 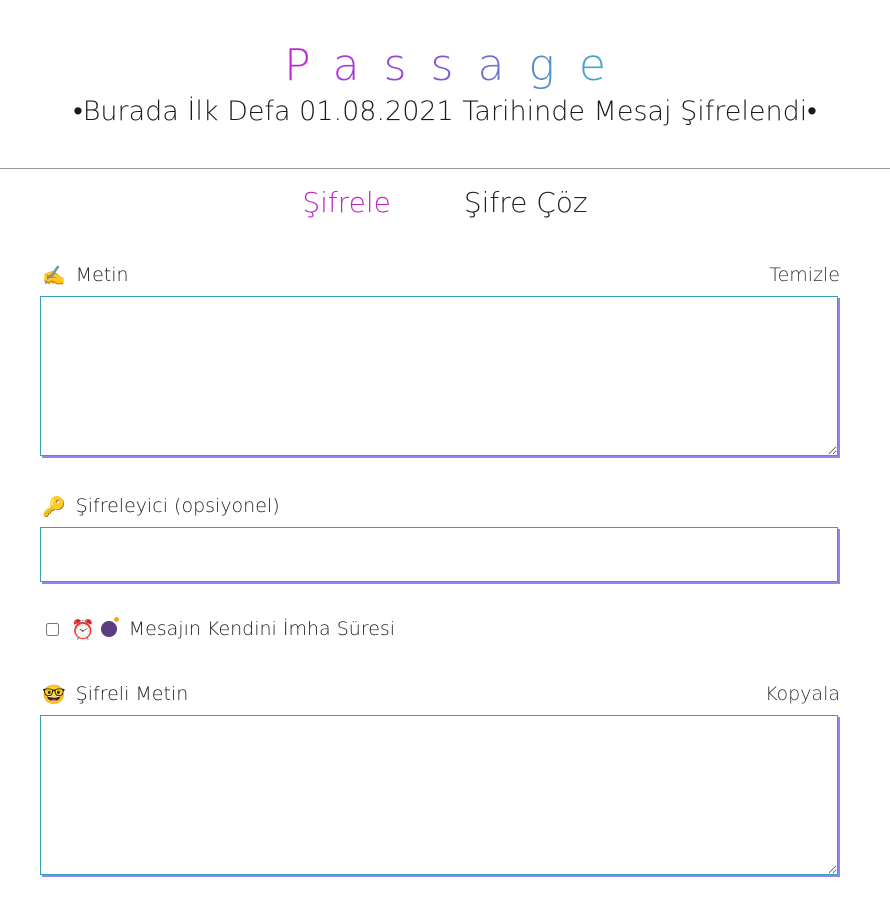 I want to click on key-label-group: 🔑 Şifreleyici (opsiyonel), so click(x=161, y=506).